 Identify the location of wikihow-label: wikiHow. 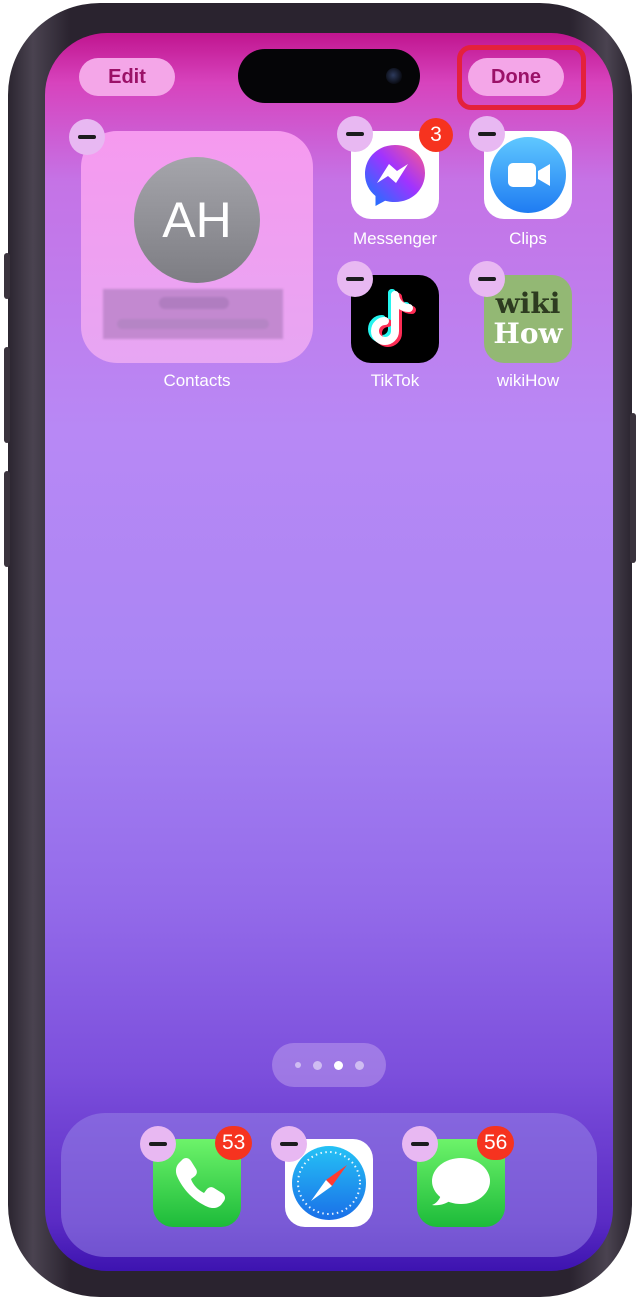
(528, 380).